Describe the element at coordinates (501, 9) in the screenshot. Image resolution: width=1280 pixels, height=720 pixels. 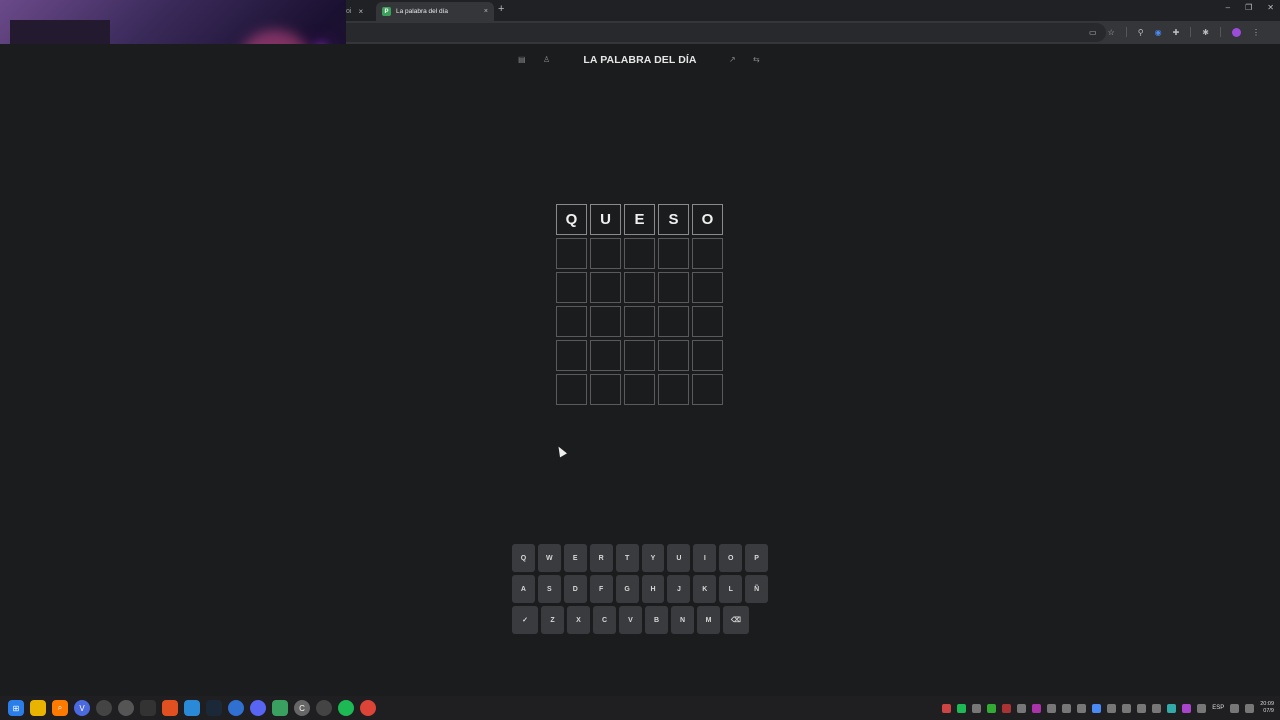
I see `new-tab-button: +` at that location.